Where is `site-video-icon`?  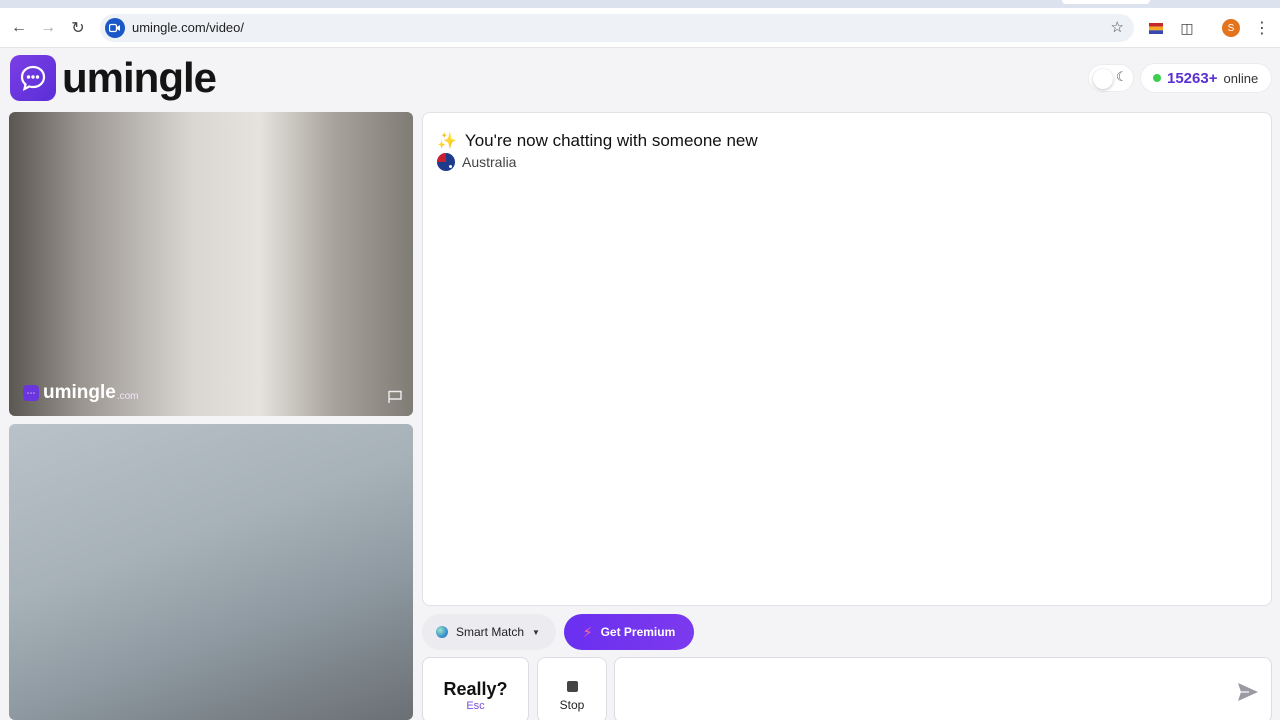
site-video-icon is located at coordinates (115, 28).